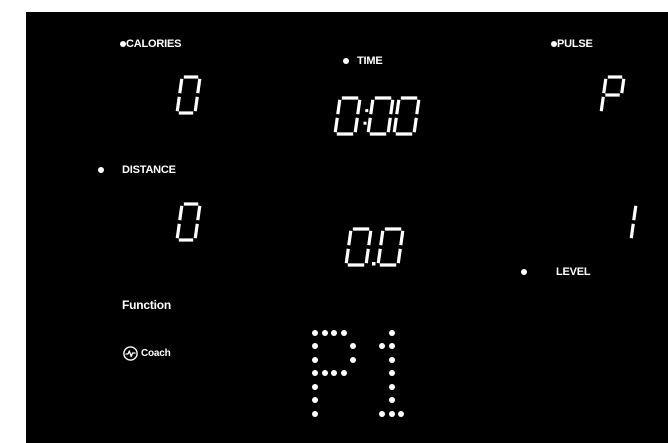  Describe the element at coordinates (573, 272) in the screenshot. I see `level-label: LEVEL` at that location.